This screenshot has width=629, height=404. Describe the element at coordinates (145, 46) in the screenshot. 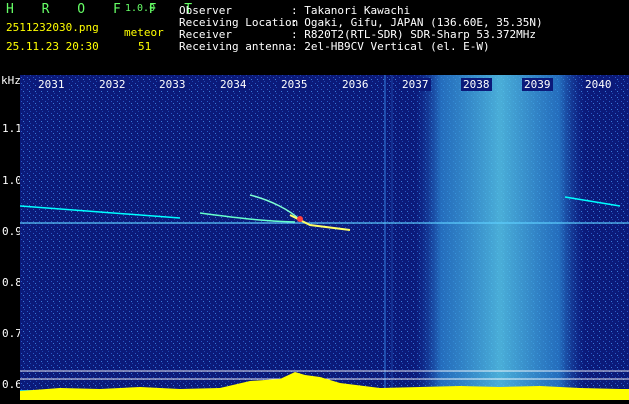

I see `meteor-count: 51` at that location.